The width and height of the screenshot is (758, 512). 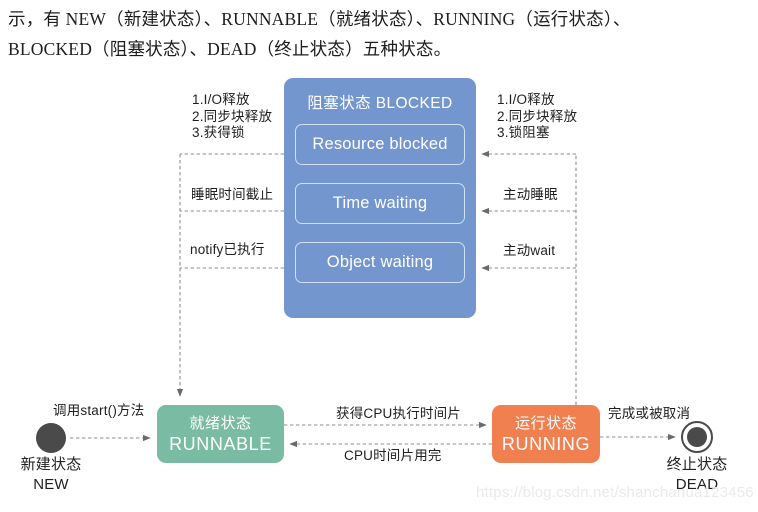 What do you see at coordinates (380, 144) in the screenshot?
I see `substate-resource-blocked: Resource blocked` at bounding box center [380, 144].